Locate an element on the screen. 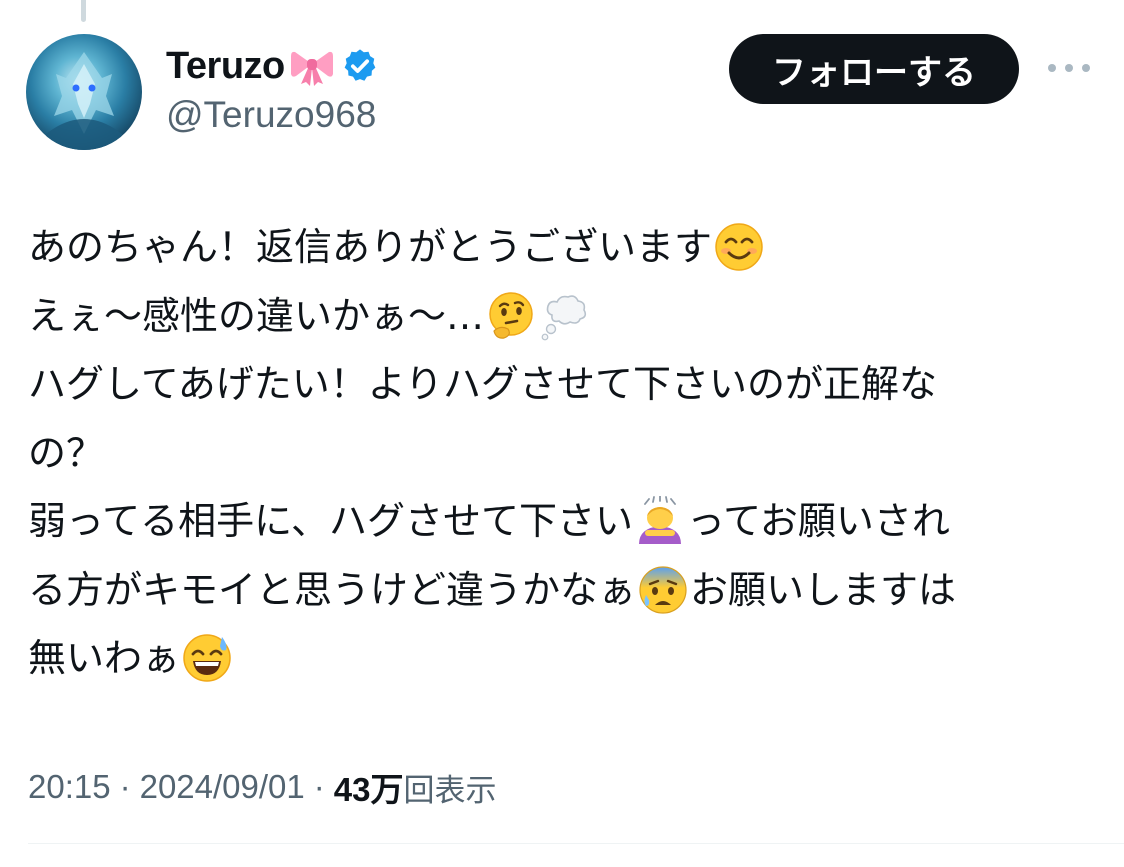 The height and width of the screenshot is (867, 1124). thinking-face-emoji-icon is located at coordinates (511, 316).